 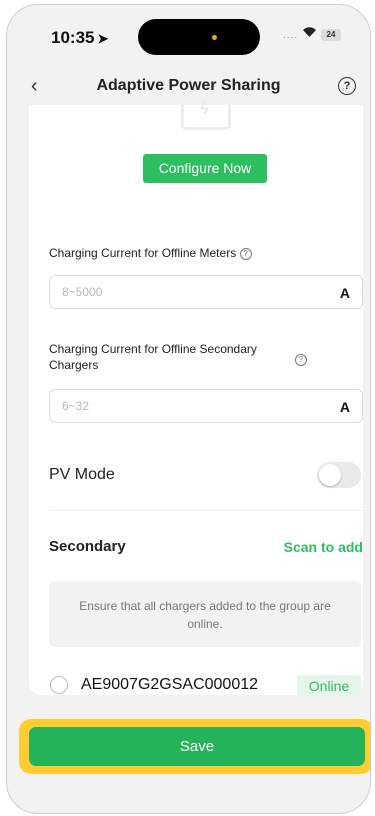 I want to click on offline-meters-label: Charging Current for Offline Meters ?, so click(x=150, y=253).